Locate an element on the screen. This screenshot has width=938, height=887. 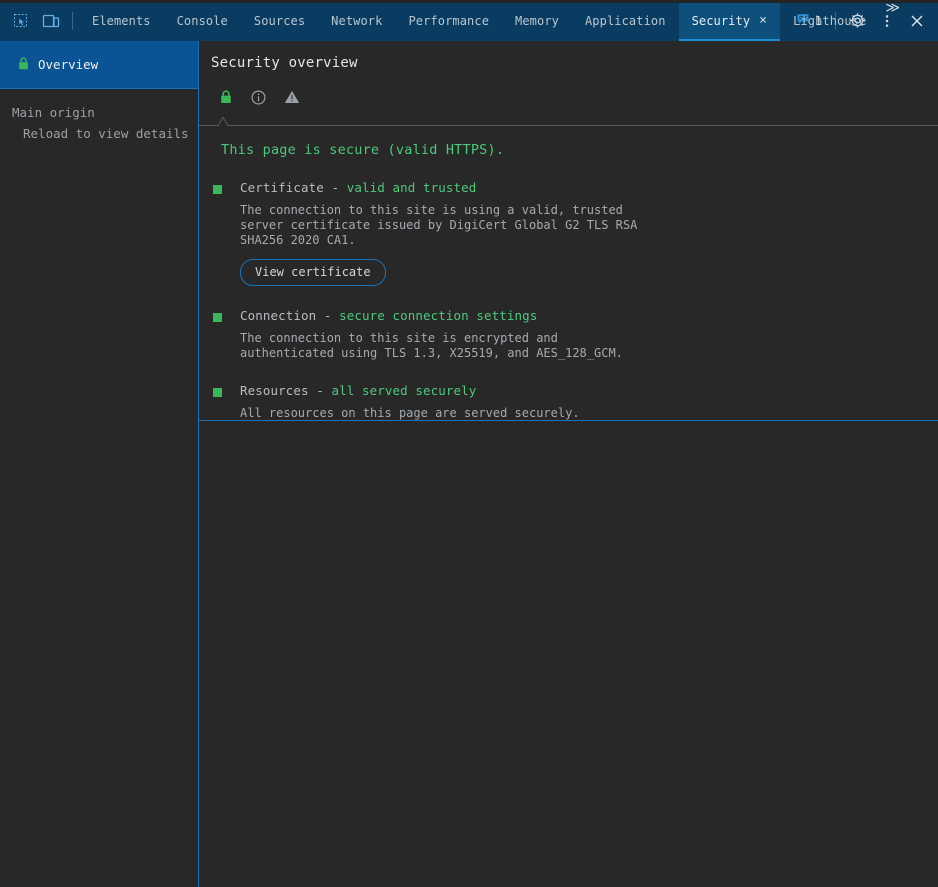
sidebar-item-reload-hint: Reload to view details is located at coordinates (105, 133).